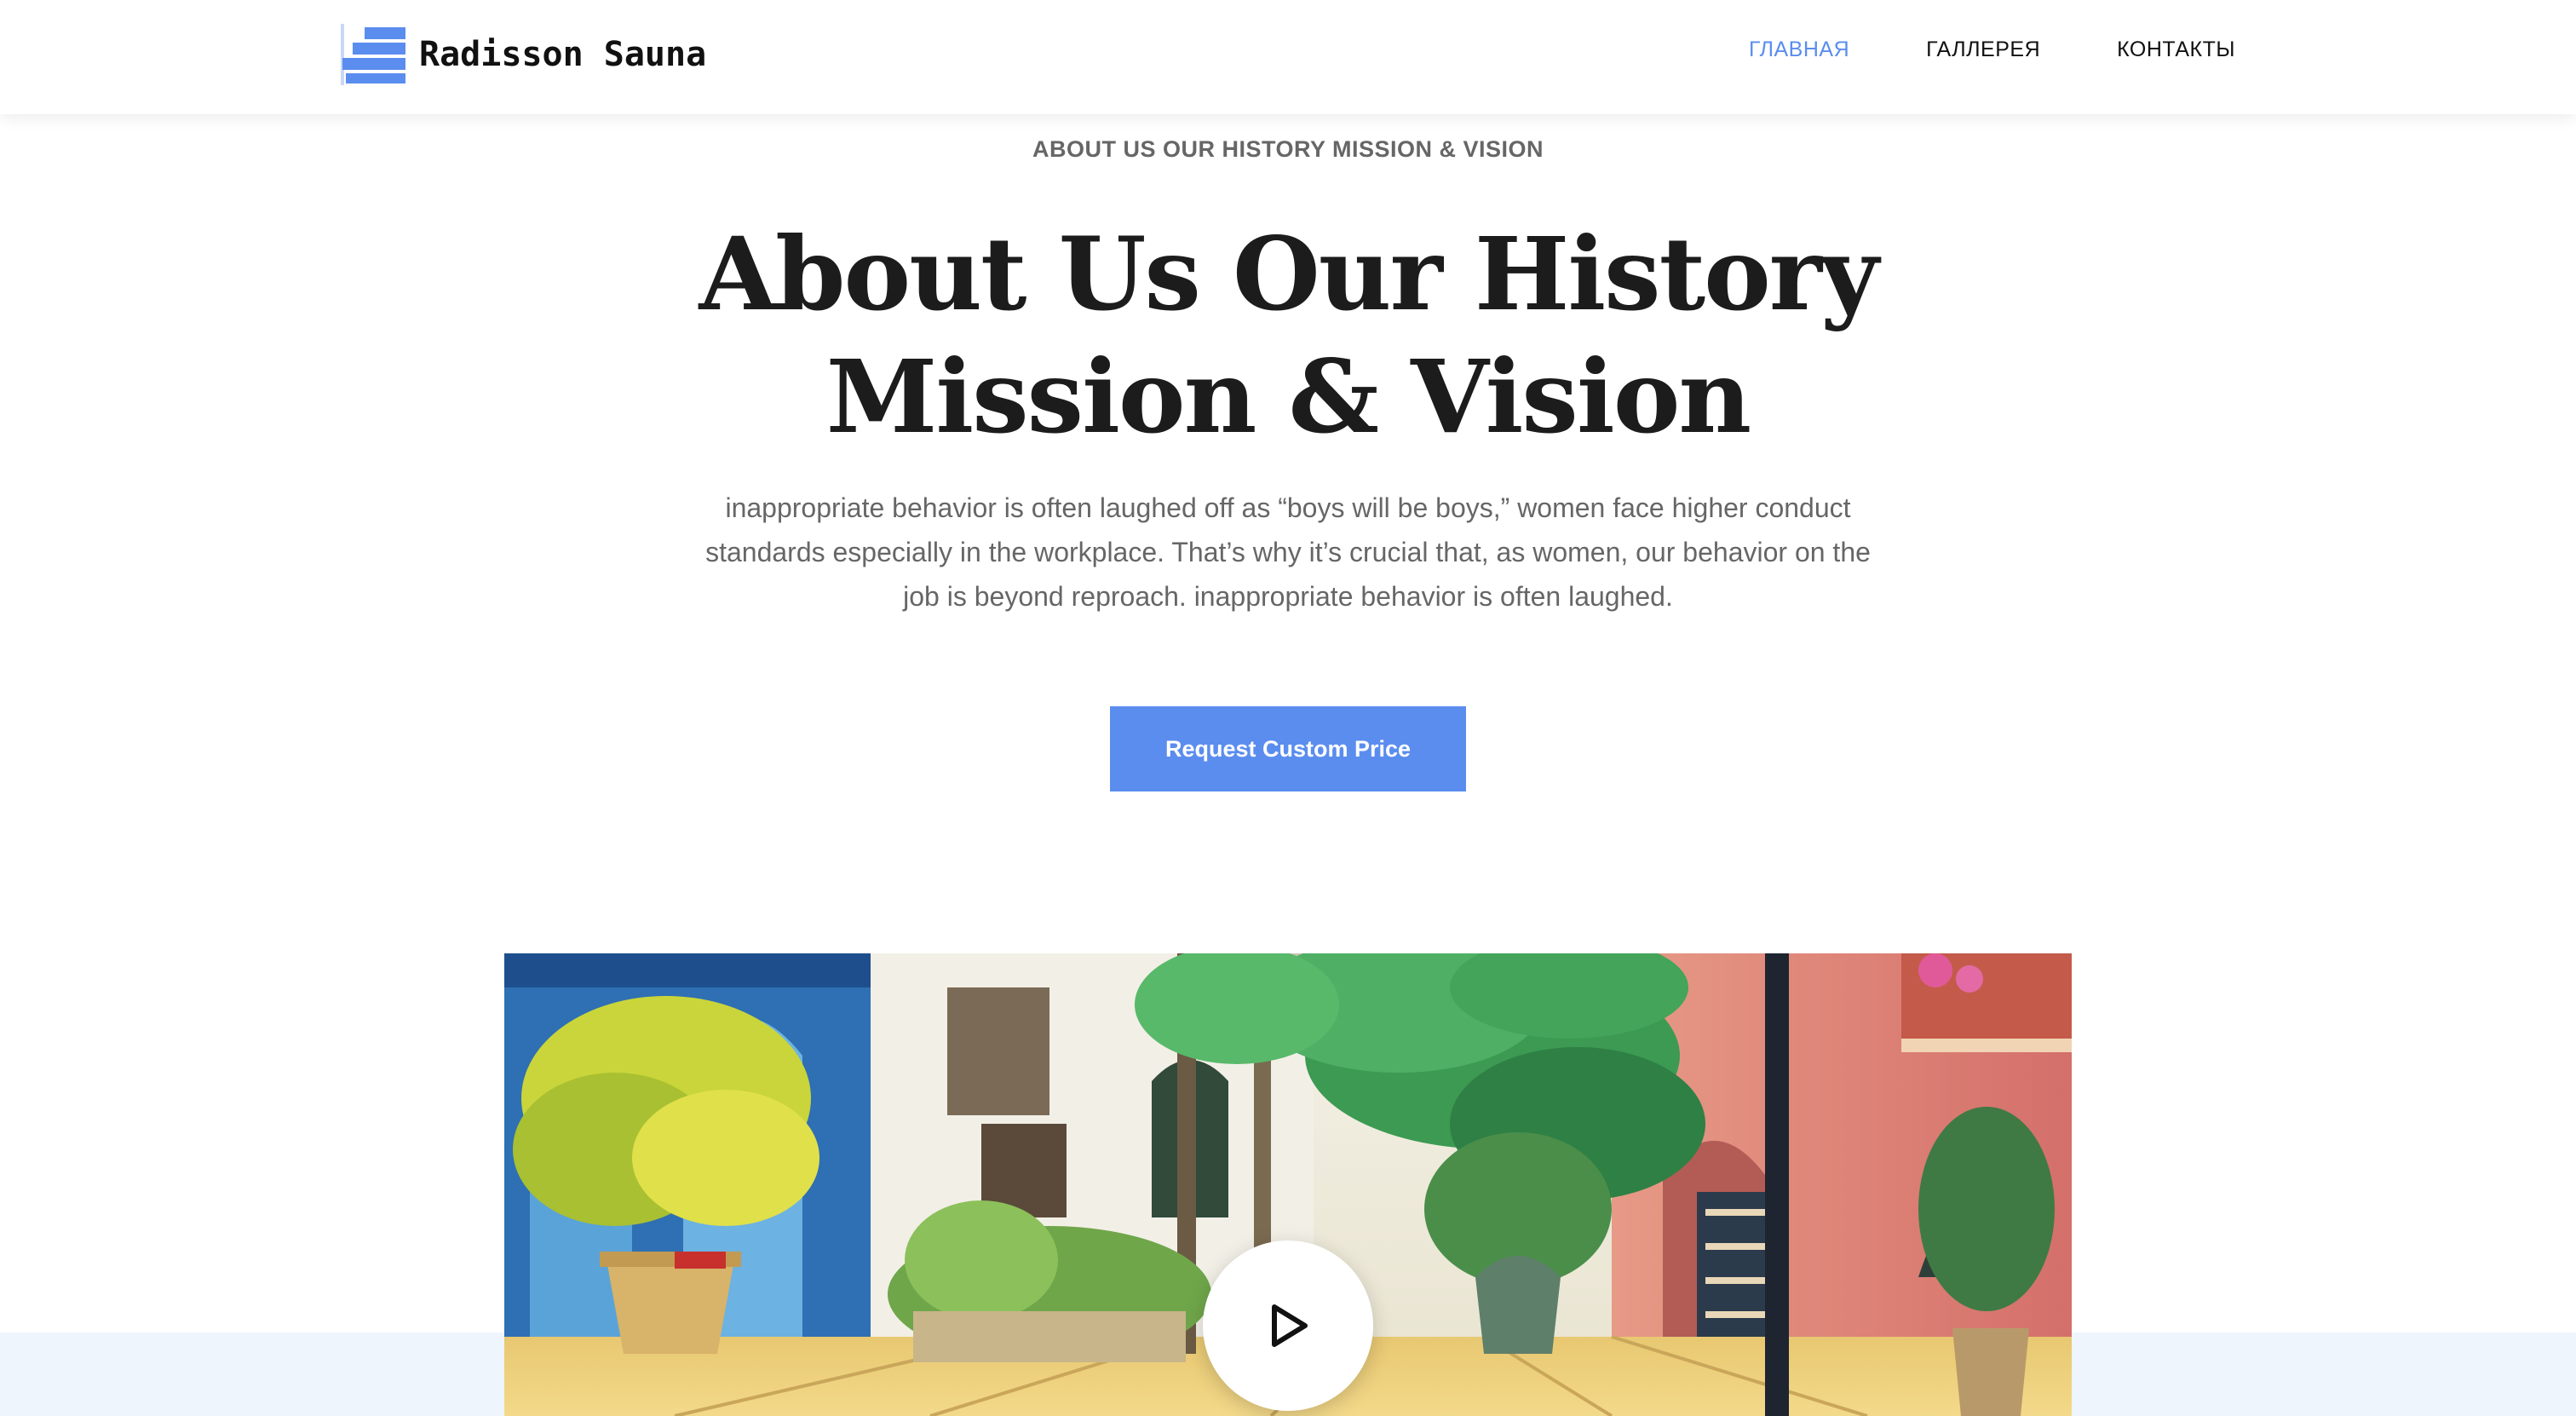 The image size is (2576, 1416). What do you see at coordinates (1288, 57) in the screenshot?
I see `site-header: Radisson Sauna ГЛАВНАЯ ГАЛЛЕРЕЯ КОНТАКТЫ` at bounding box center [1288, 57].